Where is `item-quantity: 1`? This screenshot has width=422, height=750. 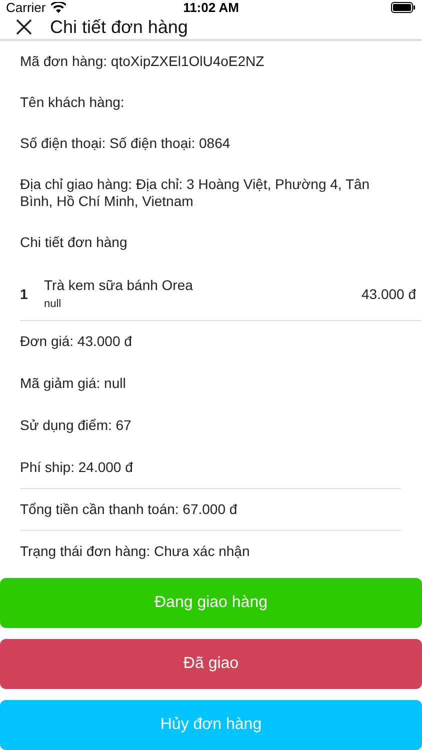 item-quantity: 1 is located at coordinates (24, 294).